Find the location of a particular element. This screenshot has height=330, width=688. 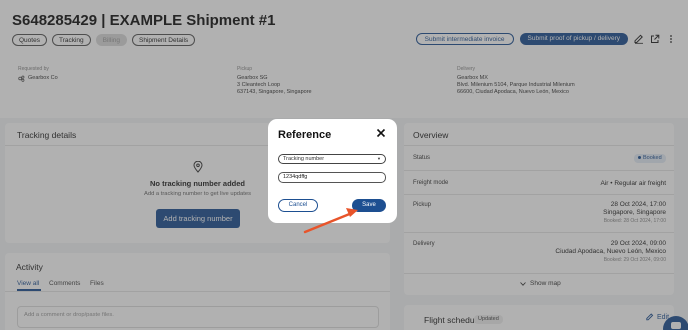

annotation-arrow is located at coordinates (330, 221).